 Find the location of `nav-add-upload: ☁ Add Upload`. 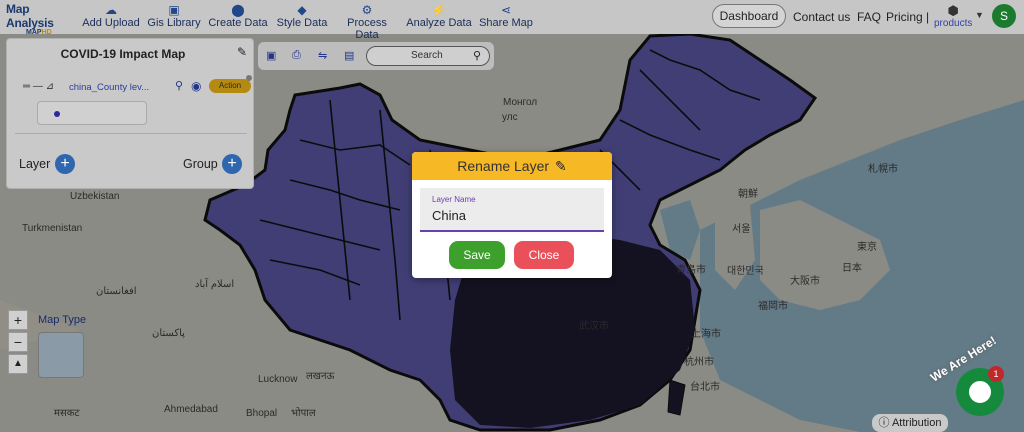

nav-add-upload: ☁ Add Upload is located at coordinates (111, 16).